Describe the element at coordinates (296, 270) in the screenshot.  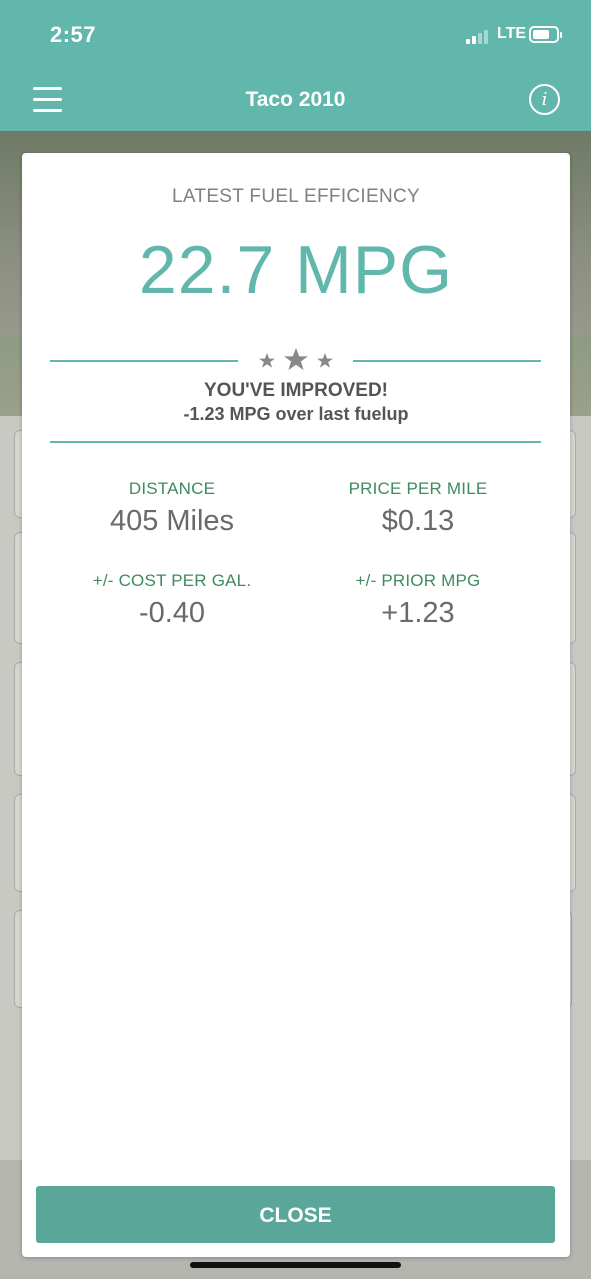
I see `mpg-value: 22.7 MPG` at that location.